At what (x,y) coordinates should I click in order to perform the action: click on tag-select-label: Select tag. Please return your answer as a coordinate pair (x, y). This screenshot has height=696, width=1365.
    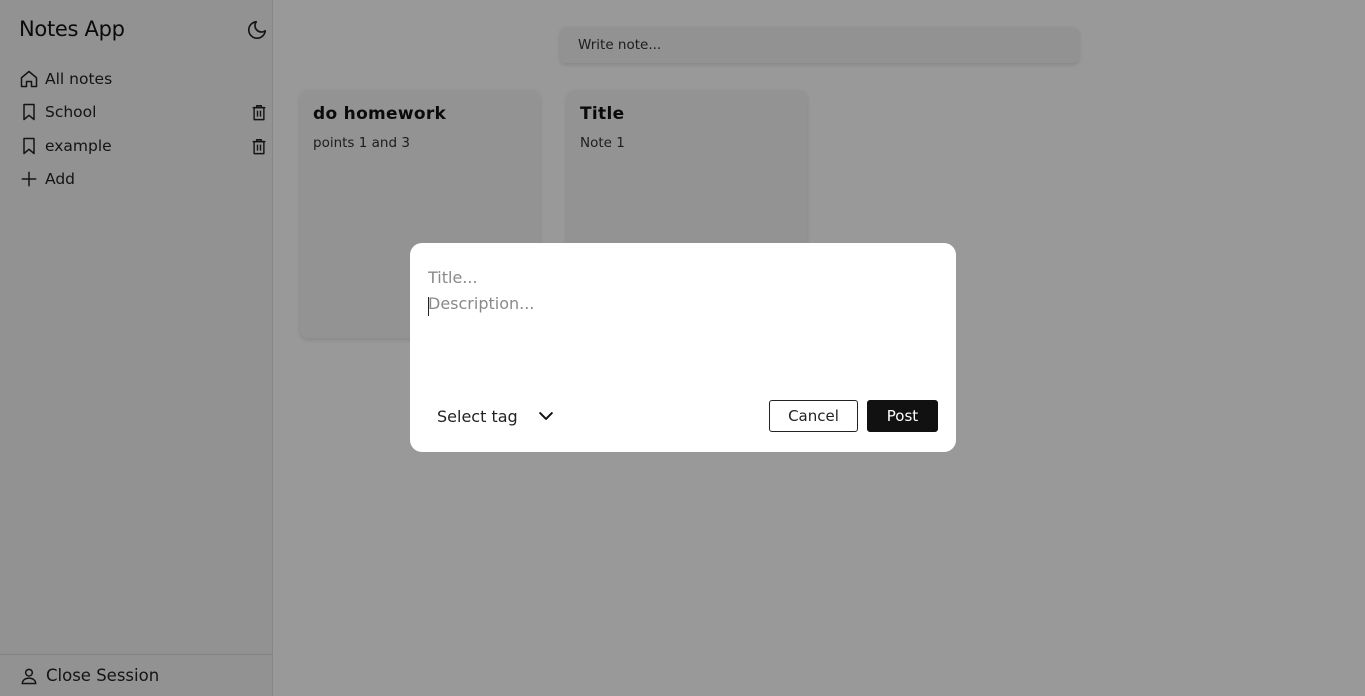
    Looking at the image, I should click on (477, 416).